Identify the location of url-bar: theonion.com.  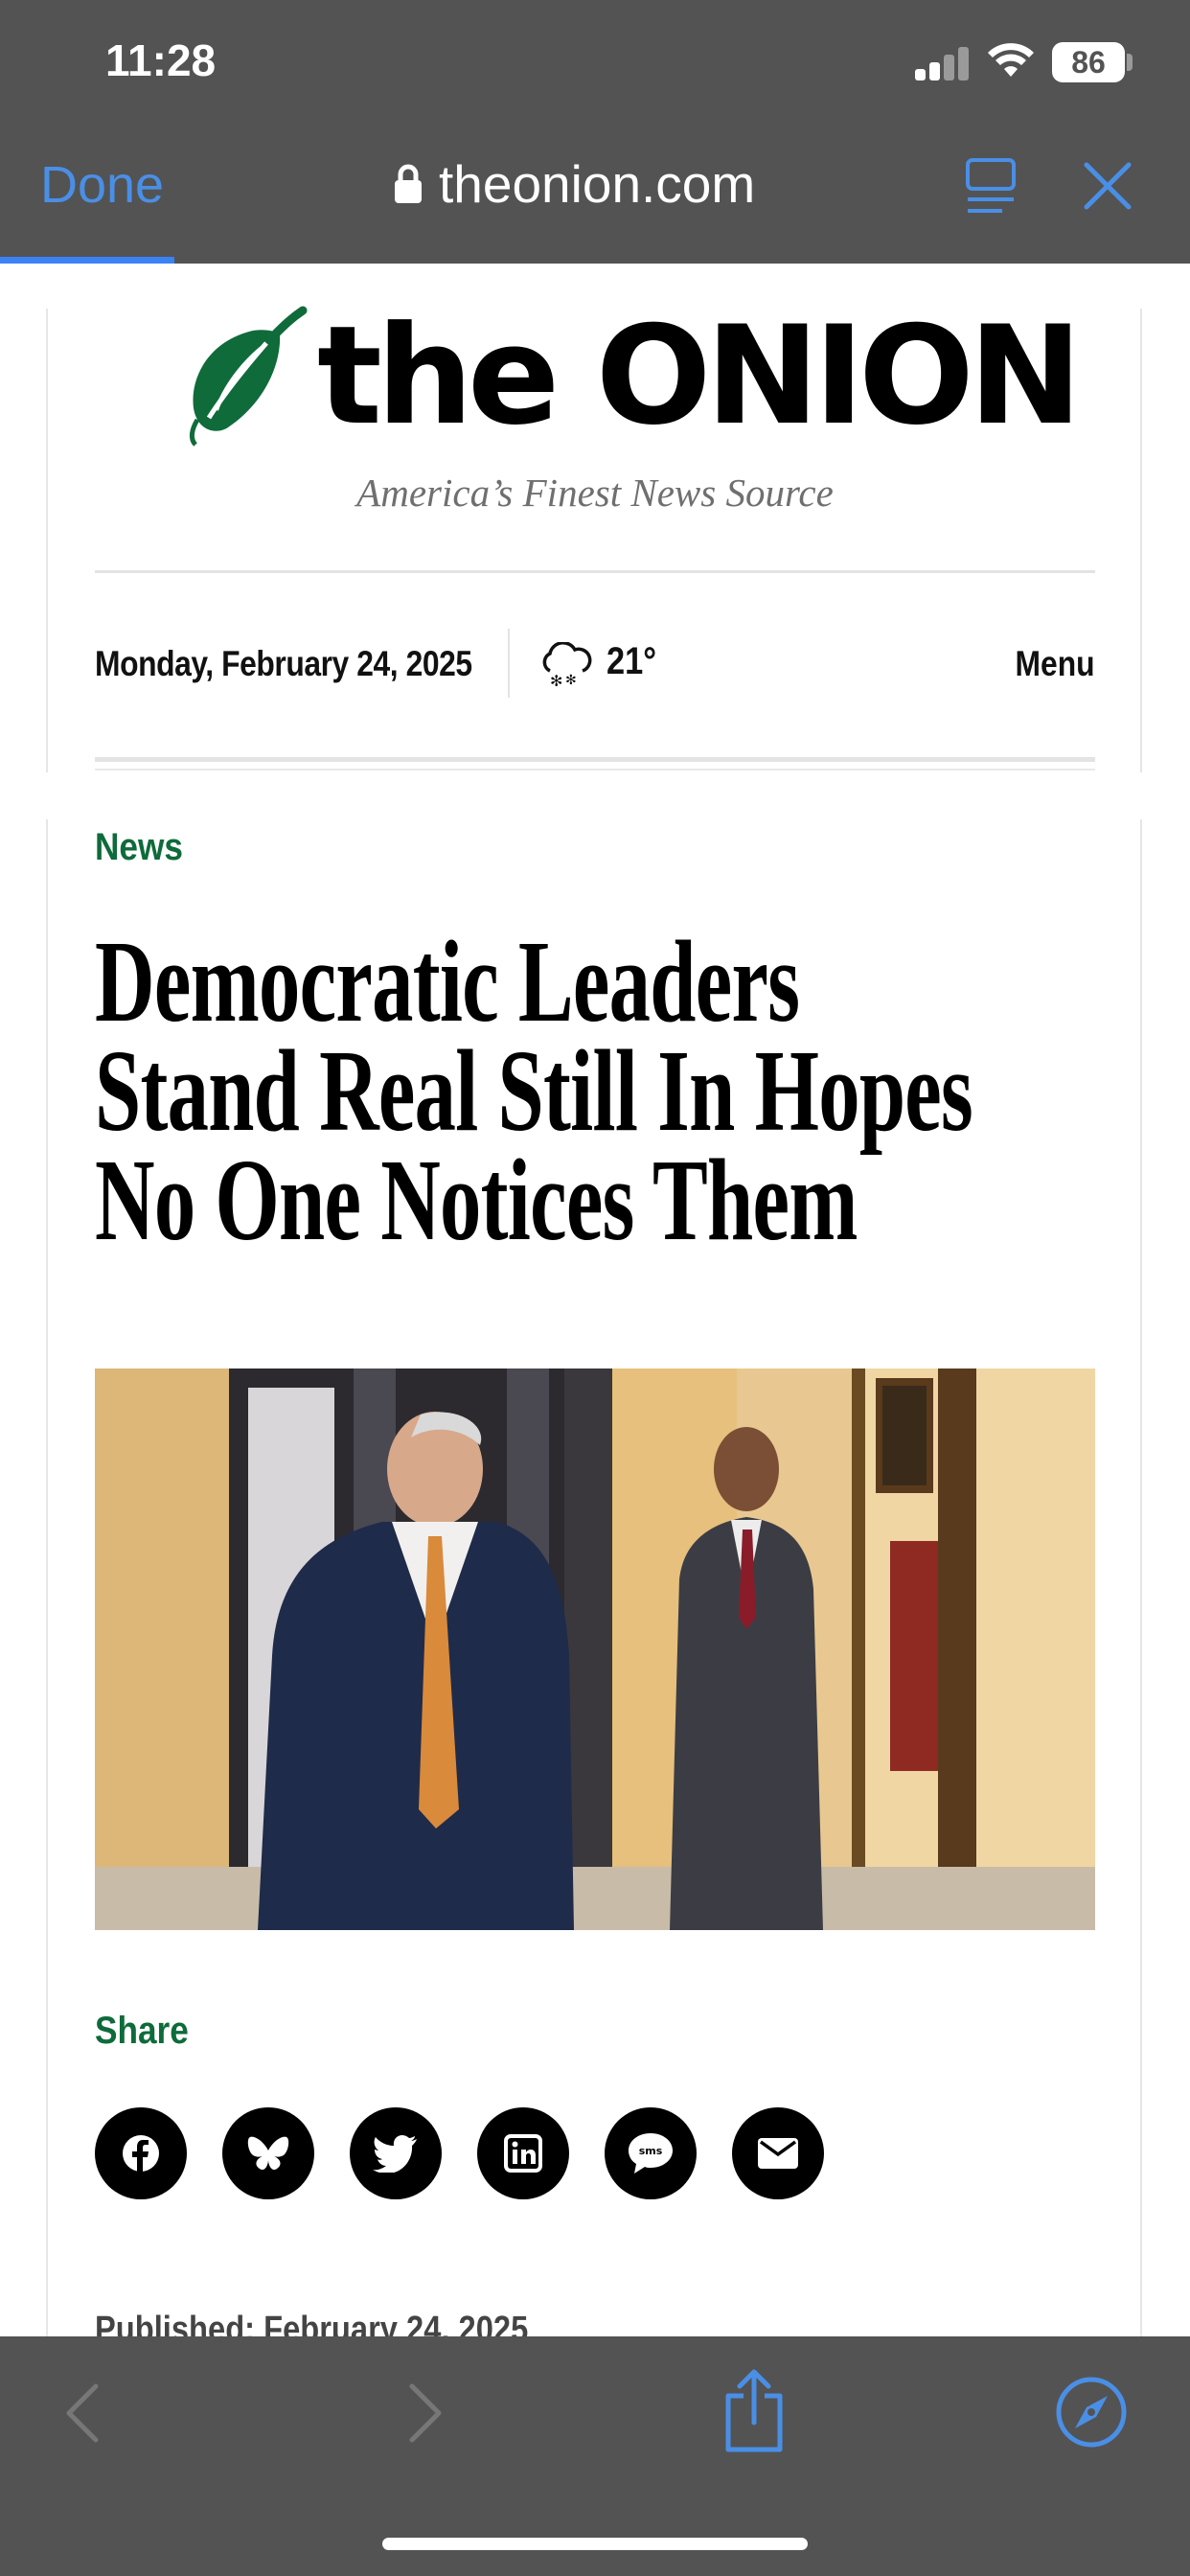
(574, 184).